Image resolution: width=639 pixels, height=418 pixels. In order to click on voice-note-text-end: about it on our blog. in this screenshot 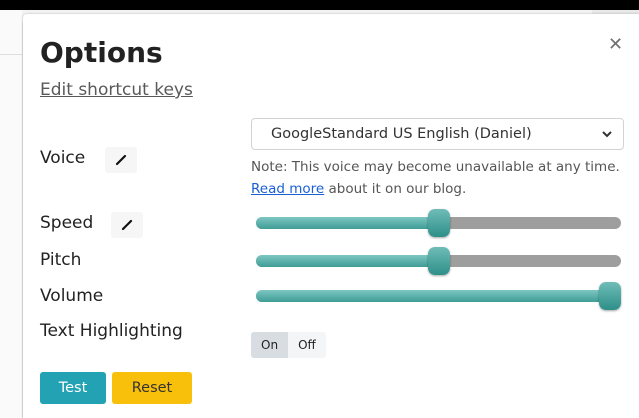, I will do `click(395, 189)`.